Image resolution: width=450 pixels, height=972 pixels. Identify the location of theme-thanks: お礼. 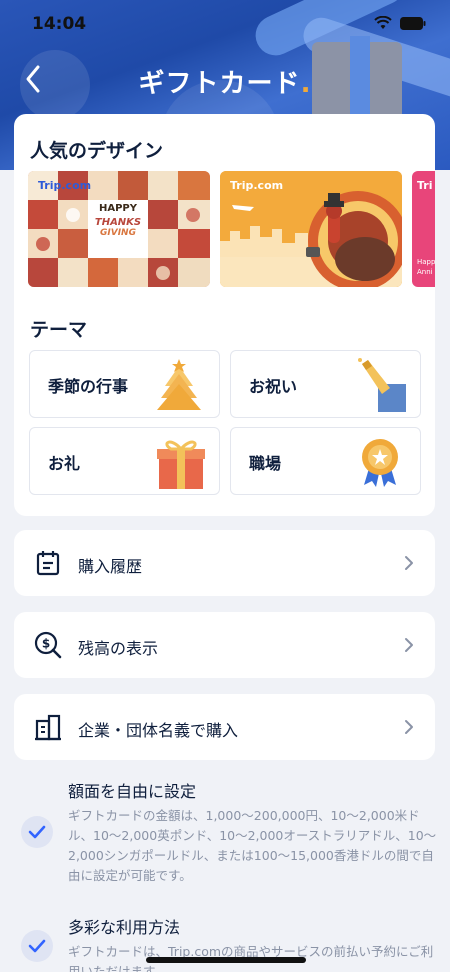
(124, 461).